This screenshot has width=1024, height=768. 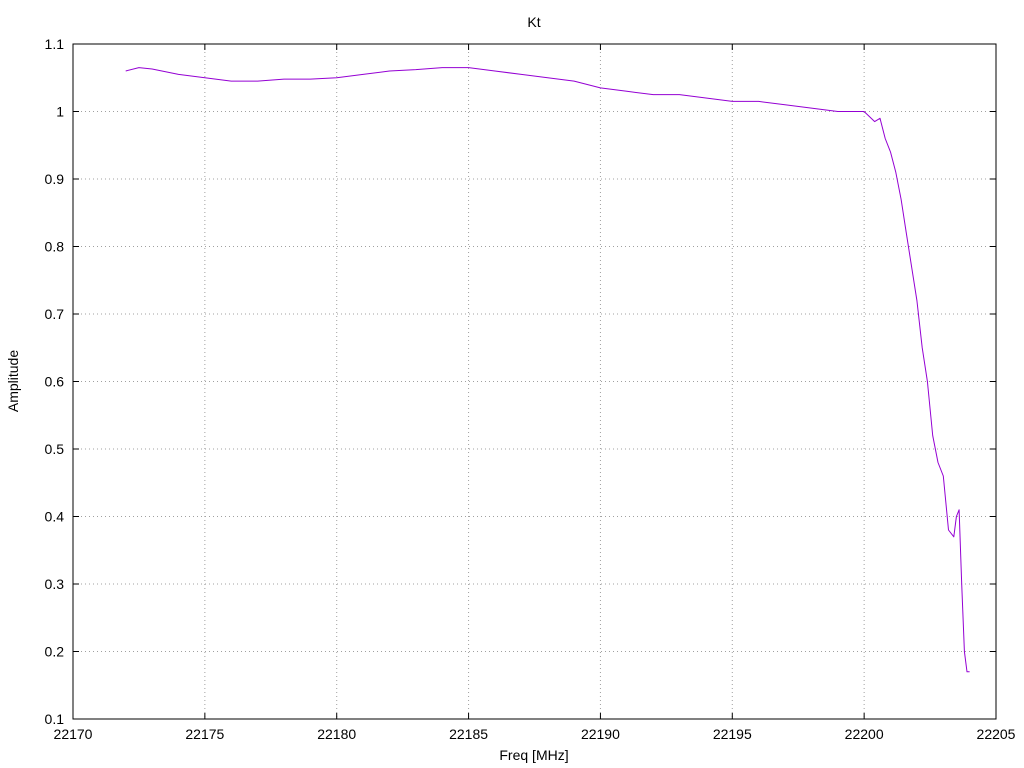 What do you see at coordinates (55, 584) in the screenshot?
I see `y-tick-label: 0.3` at bounding box center [55, 584].